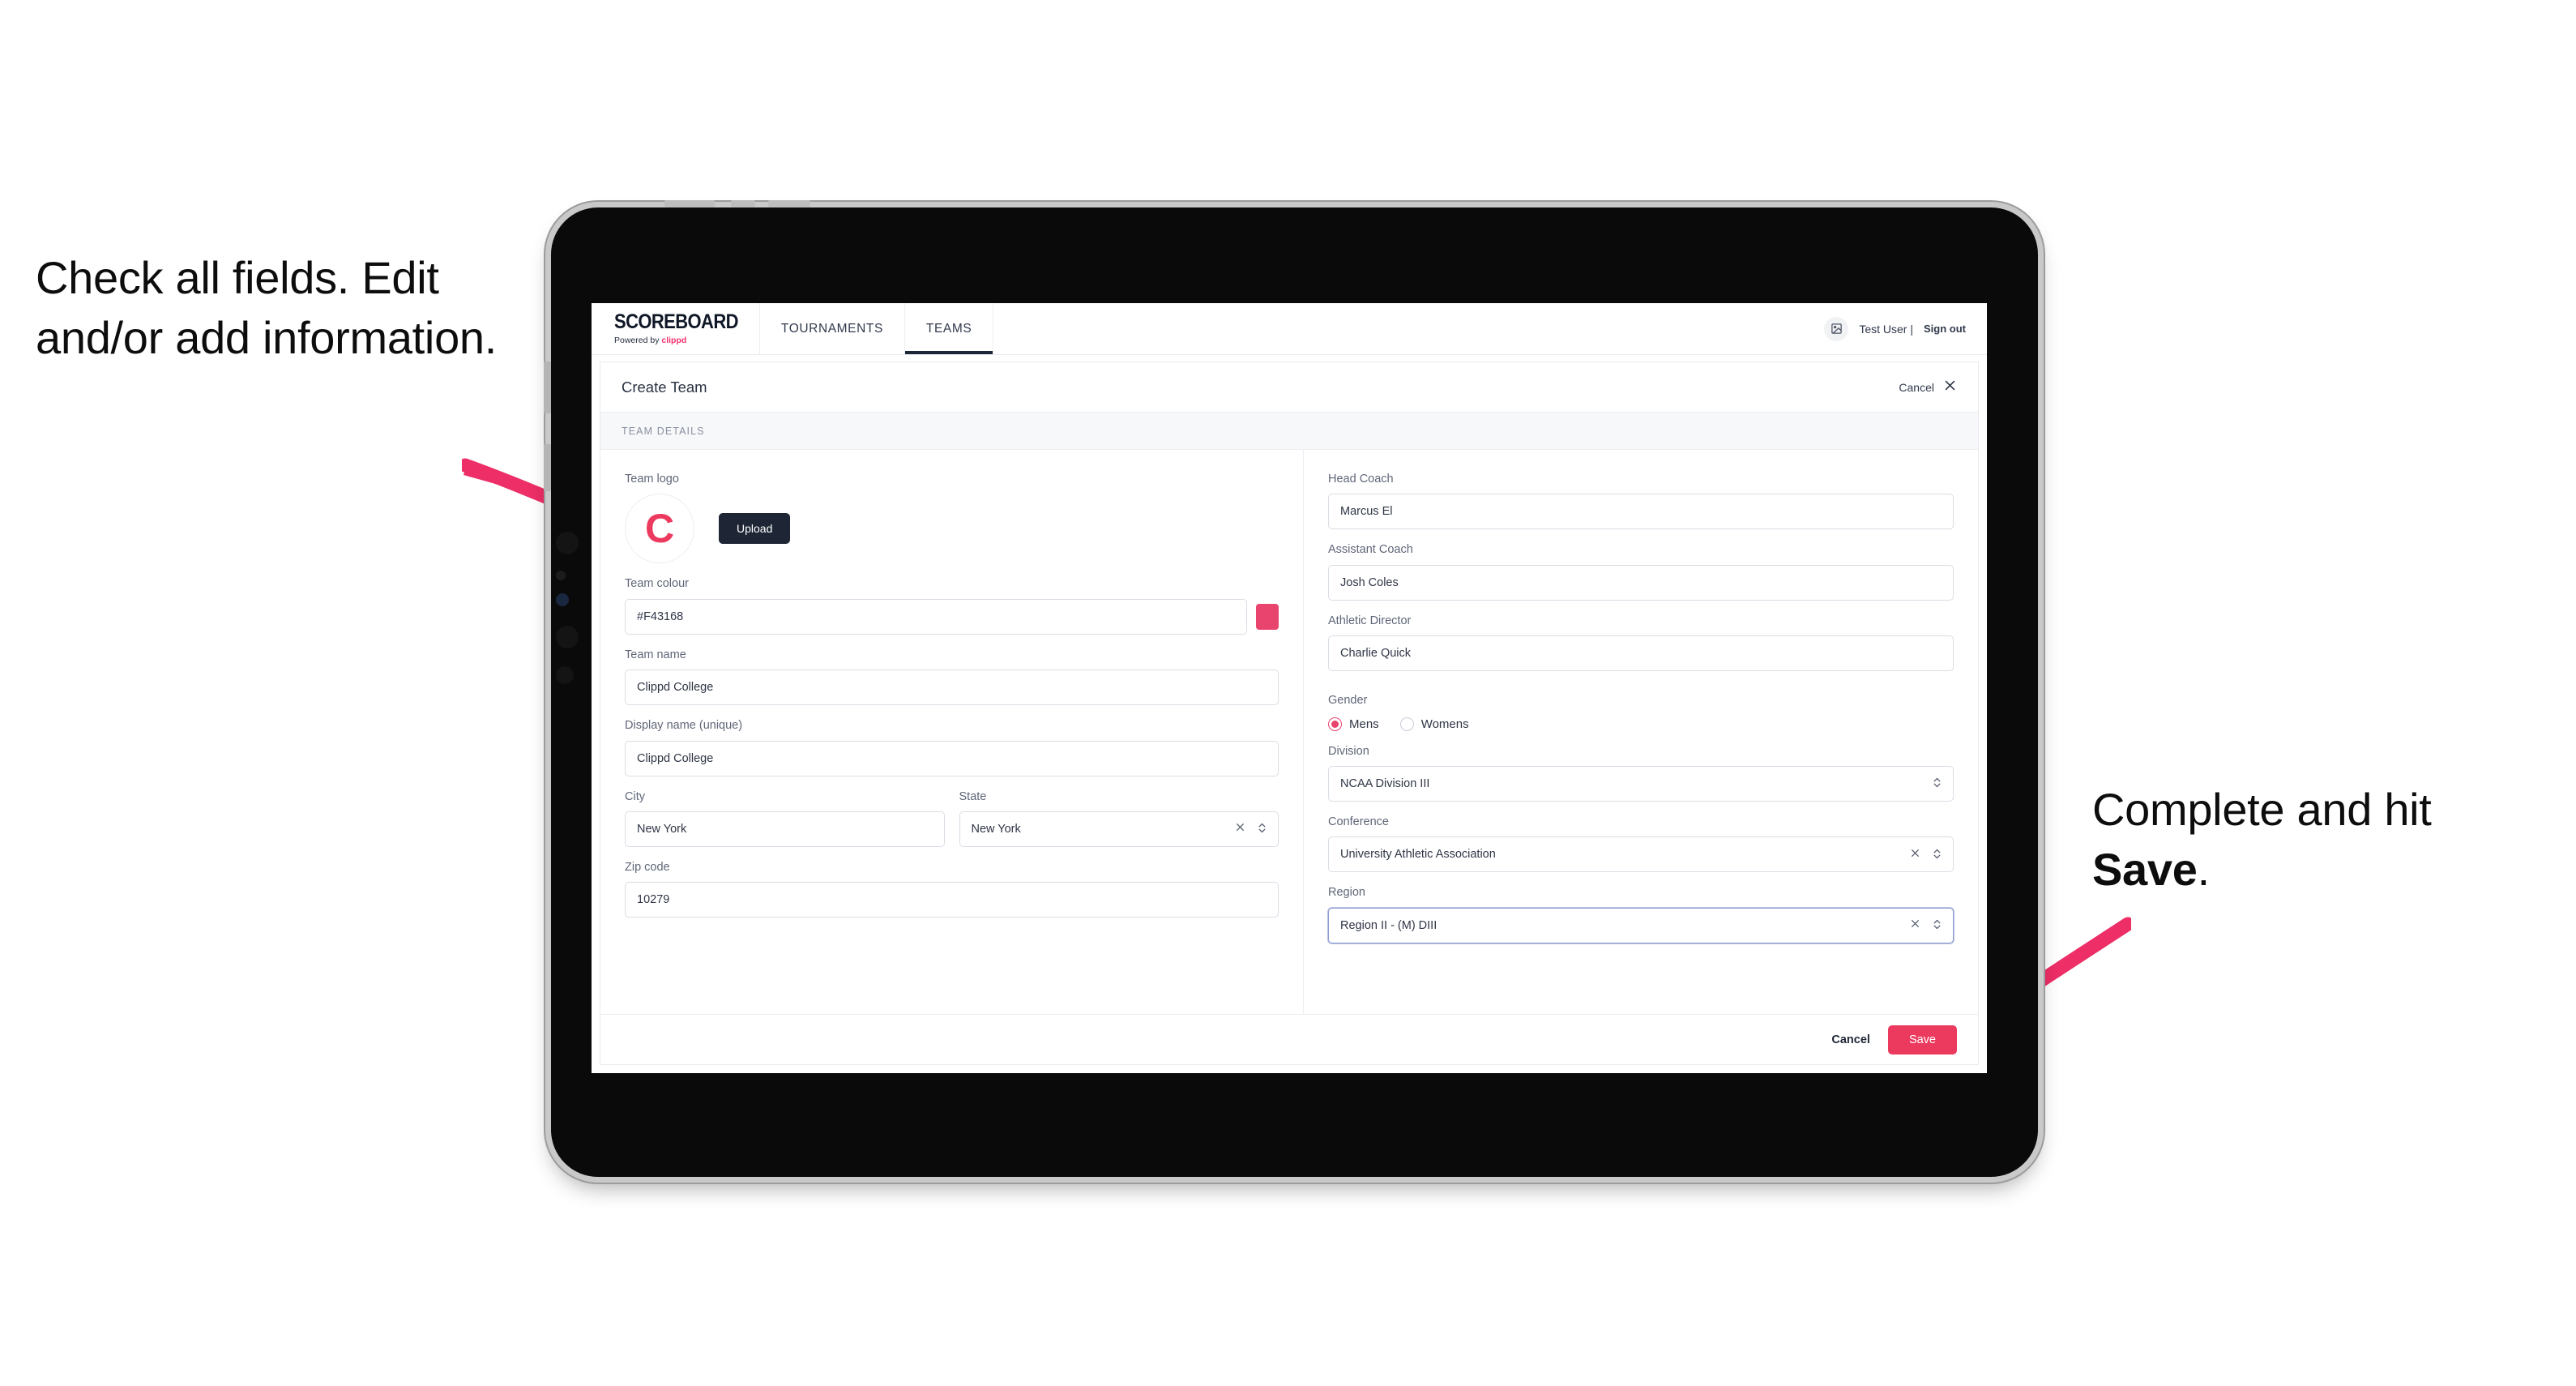 This screenshot has width=2576, height=1386. What do you see at coordinates (1641, 783) in the screenshot?
I see `division-select: NCAA Division III` at bounding box center [1641, 783].